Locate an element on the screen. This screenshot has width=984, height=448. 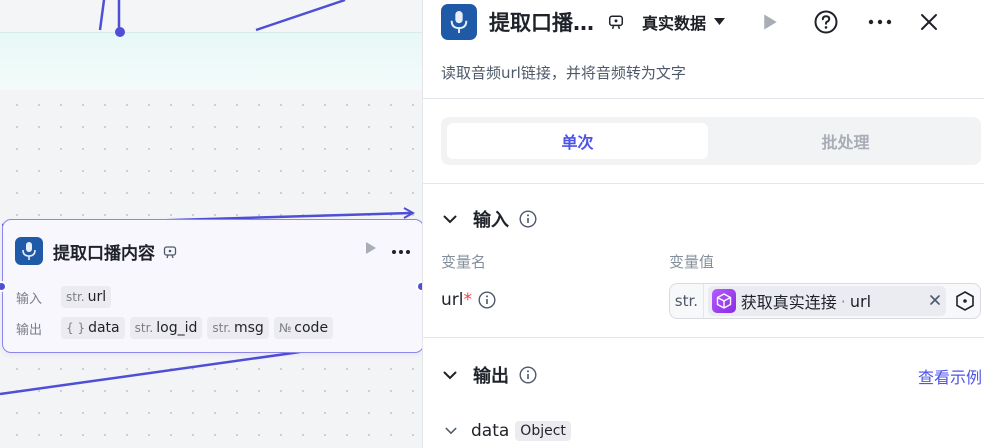
close-icon is located at coordinates (929, 22).